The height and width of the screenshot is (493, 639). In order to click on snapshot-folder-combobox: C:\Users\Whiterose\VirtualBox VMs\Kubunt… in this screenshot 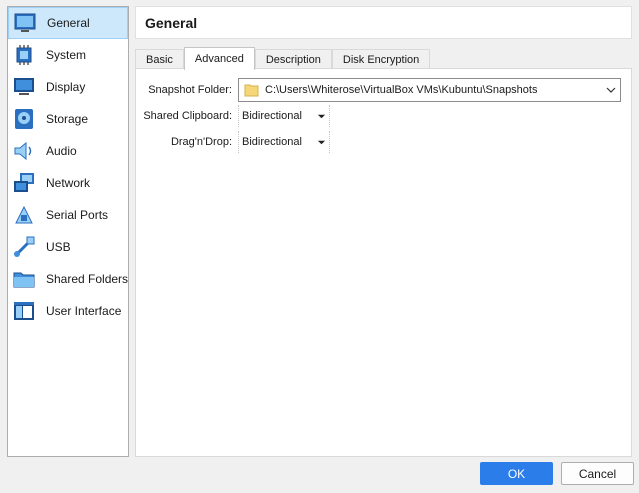, I will do `click(429, 90)`.